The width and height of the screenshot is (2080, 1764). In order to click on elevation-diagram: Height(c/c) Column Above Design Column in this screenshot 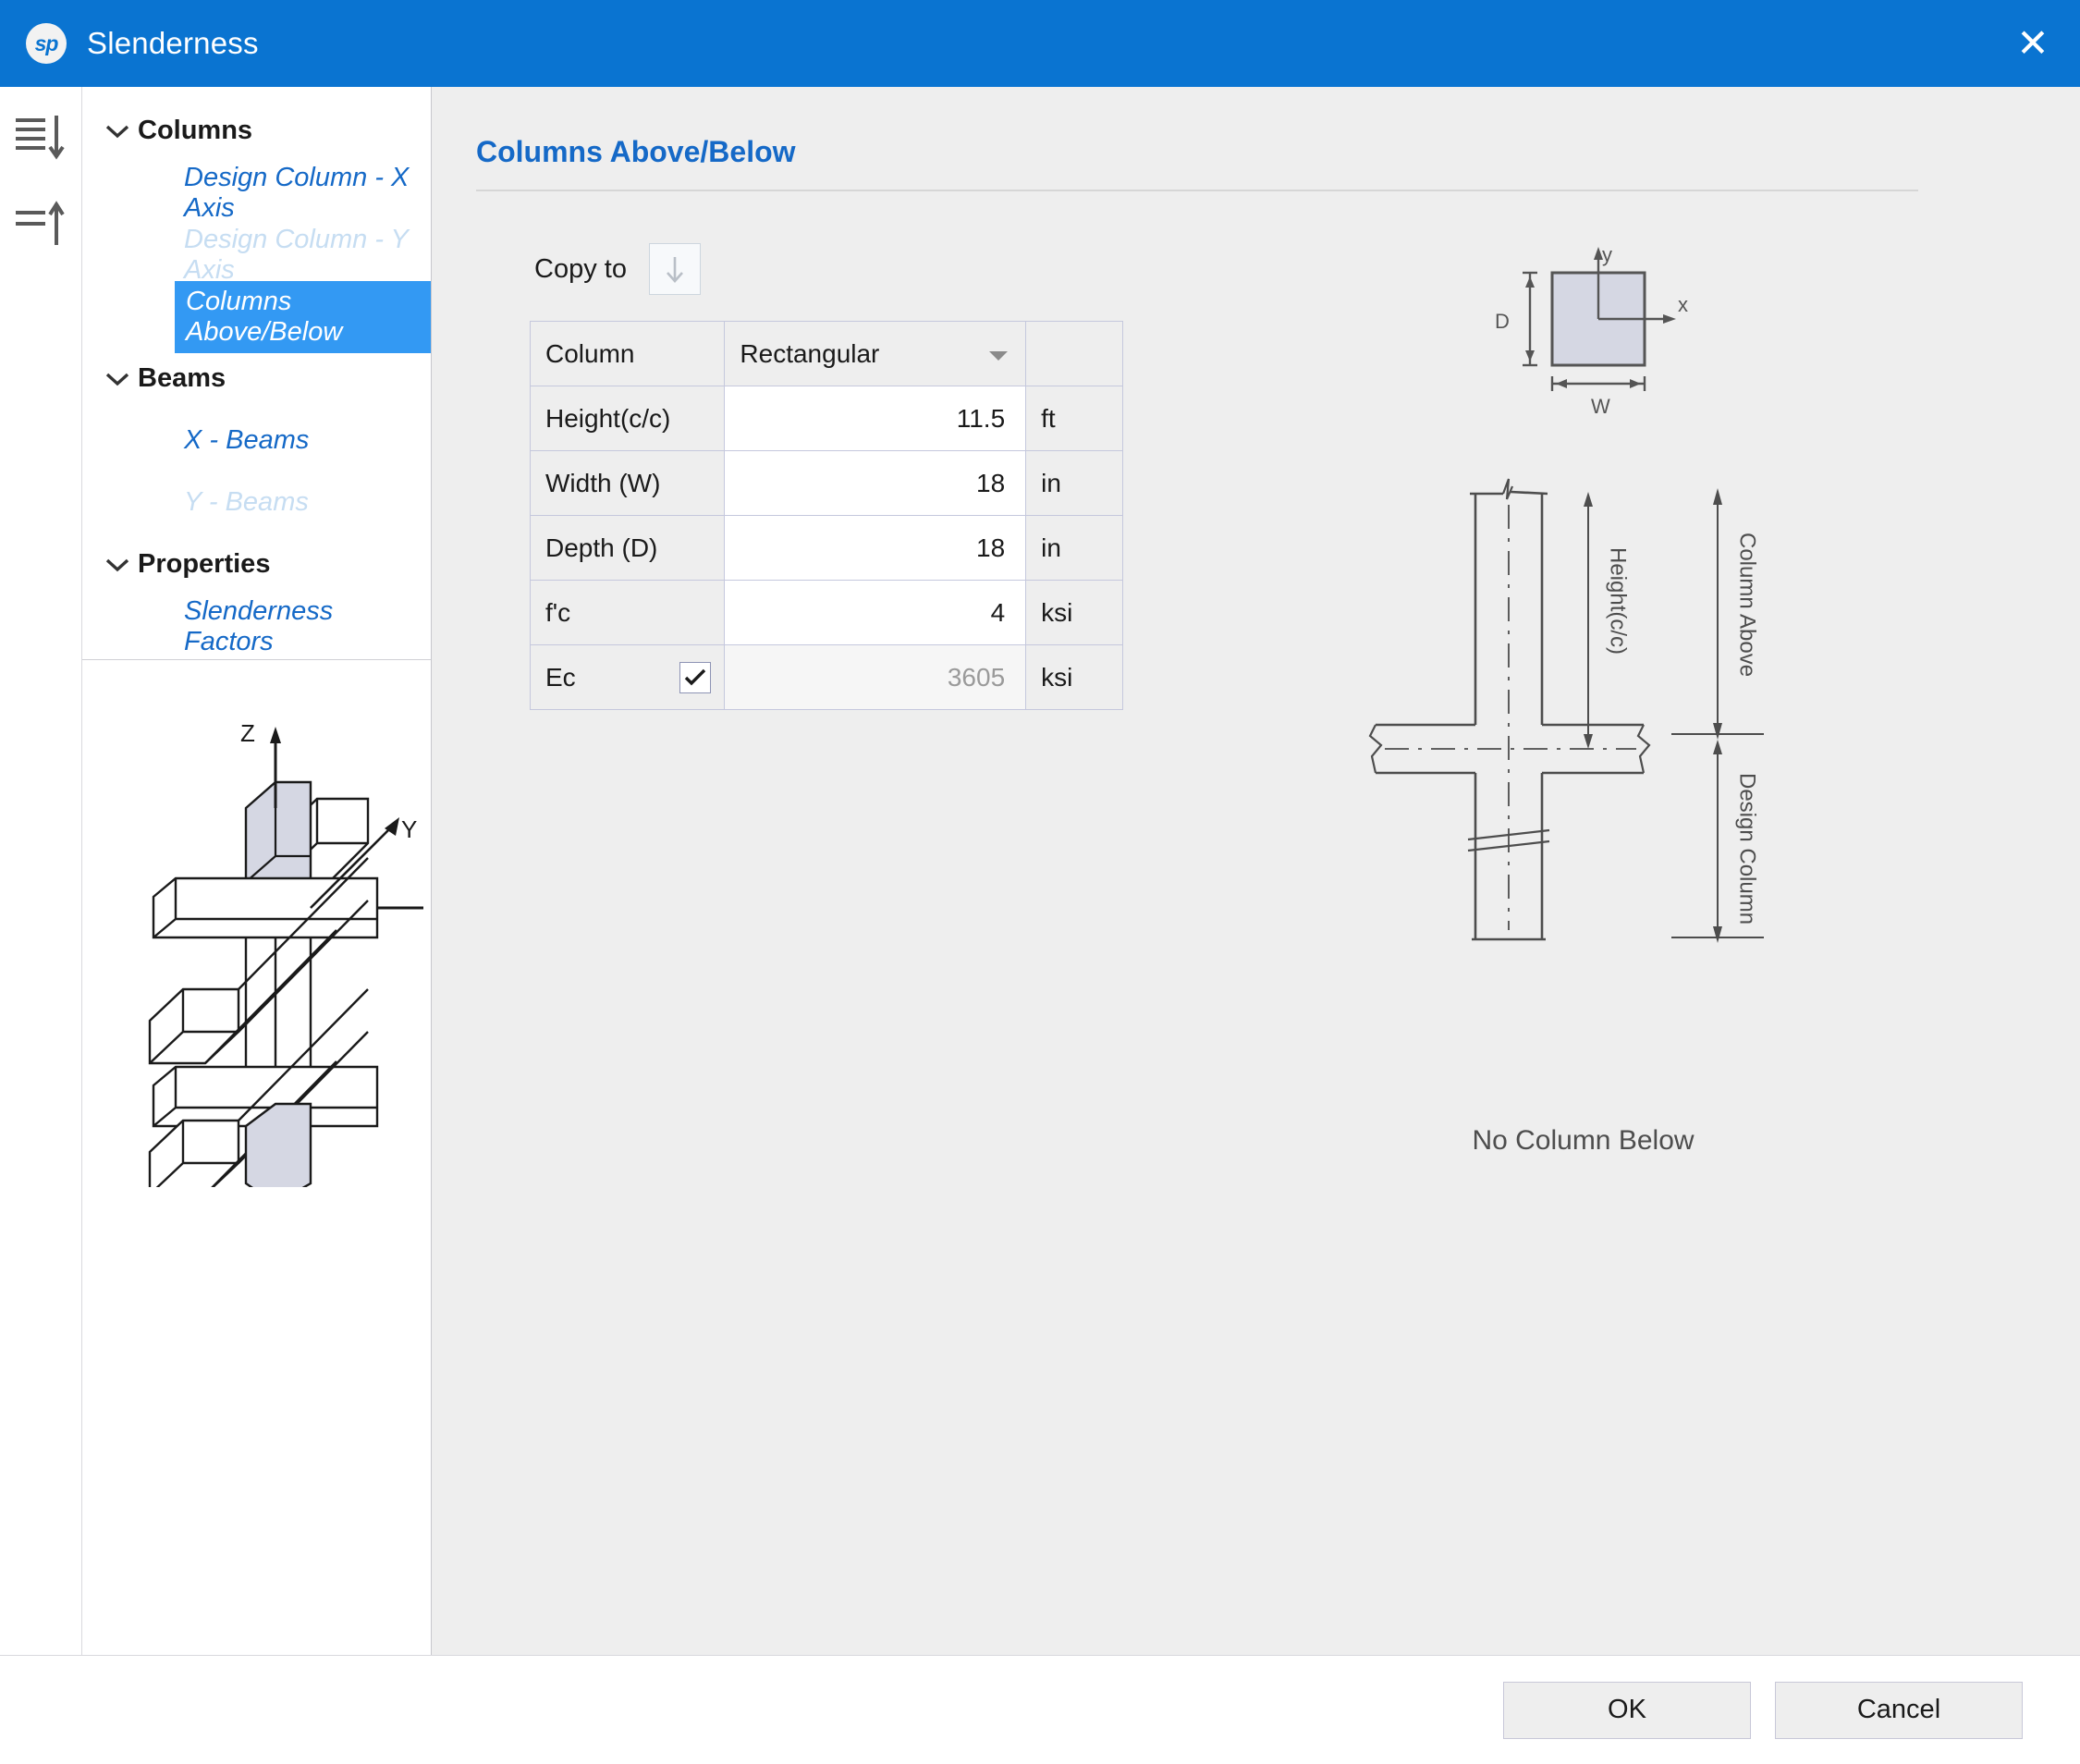, I will do `click(1583, 775)`.